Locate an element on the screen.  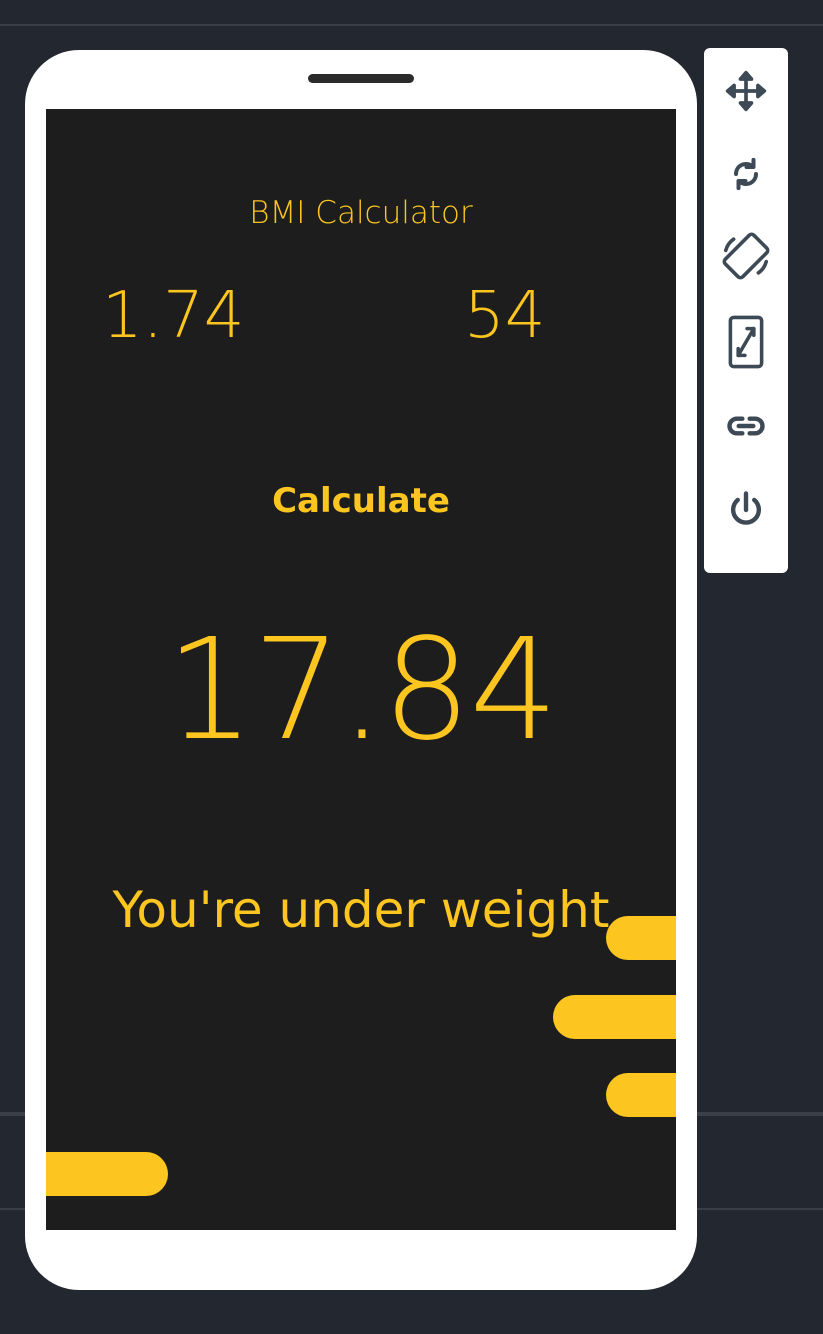
rotate-icon is located at coordinates (746, 174).